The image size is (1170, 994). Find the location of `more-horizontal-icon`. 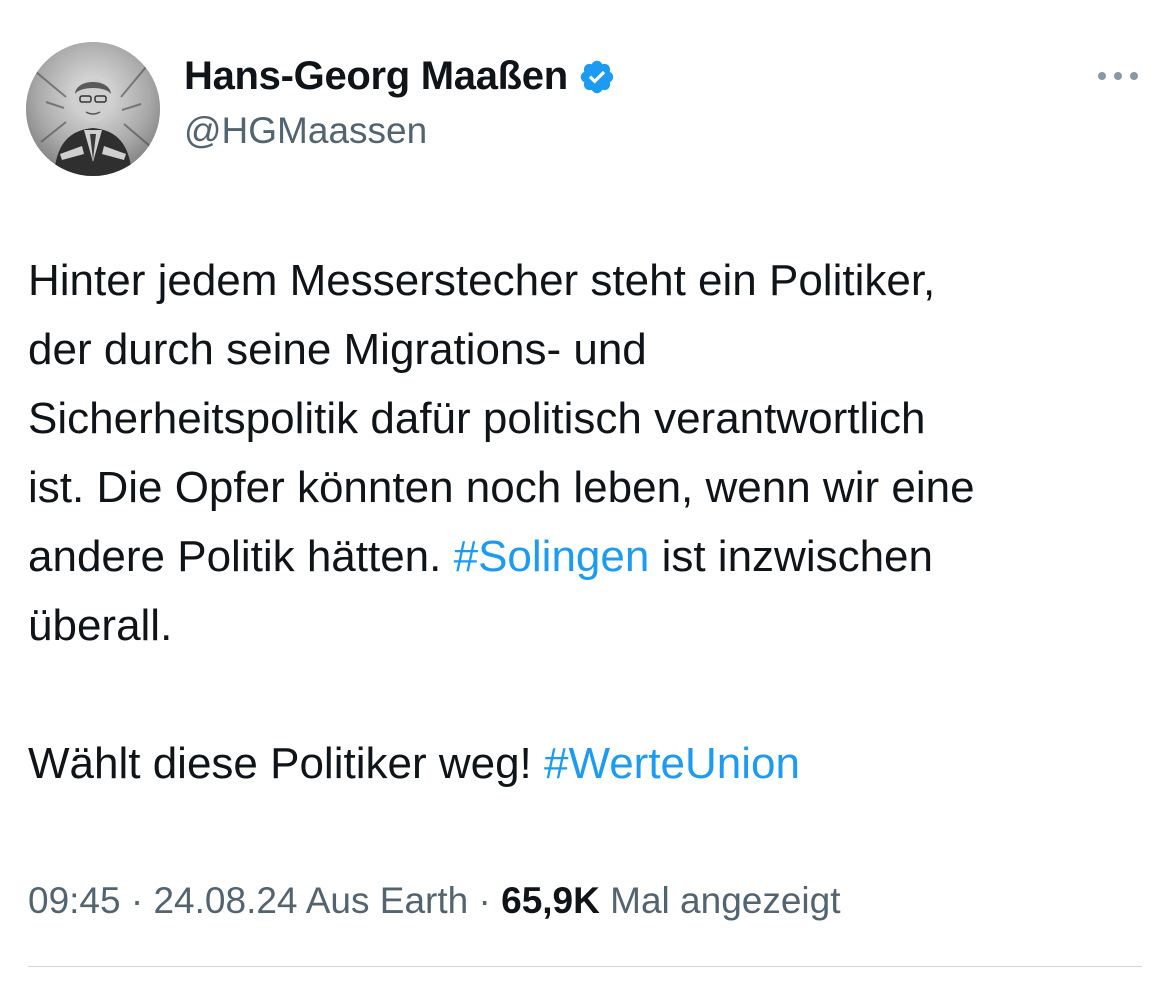

more-horizontal-icon is located at coordinates (1118, 76).